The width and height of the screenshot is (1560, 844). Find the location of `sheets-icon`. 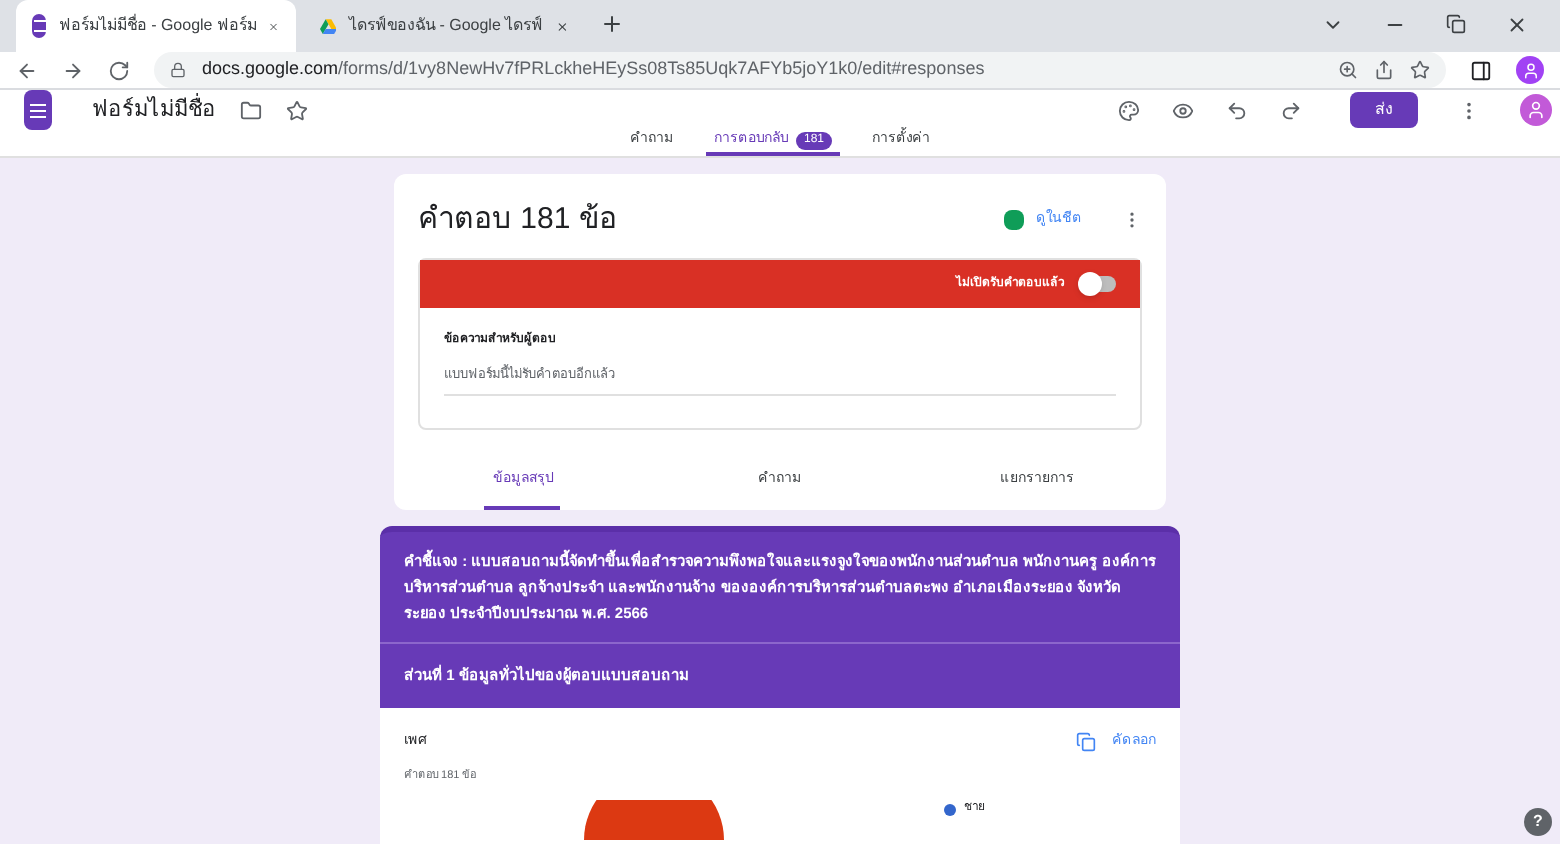

sheets-icon is located at coordinates (1014, 219).